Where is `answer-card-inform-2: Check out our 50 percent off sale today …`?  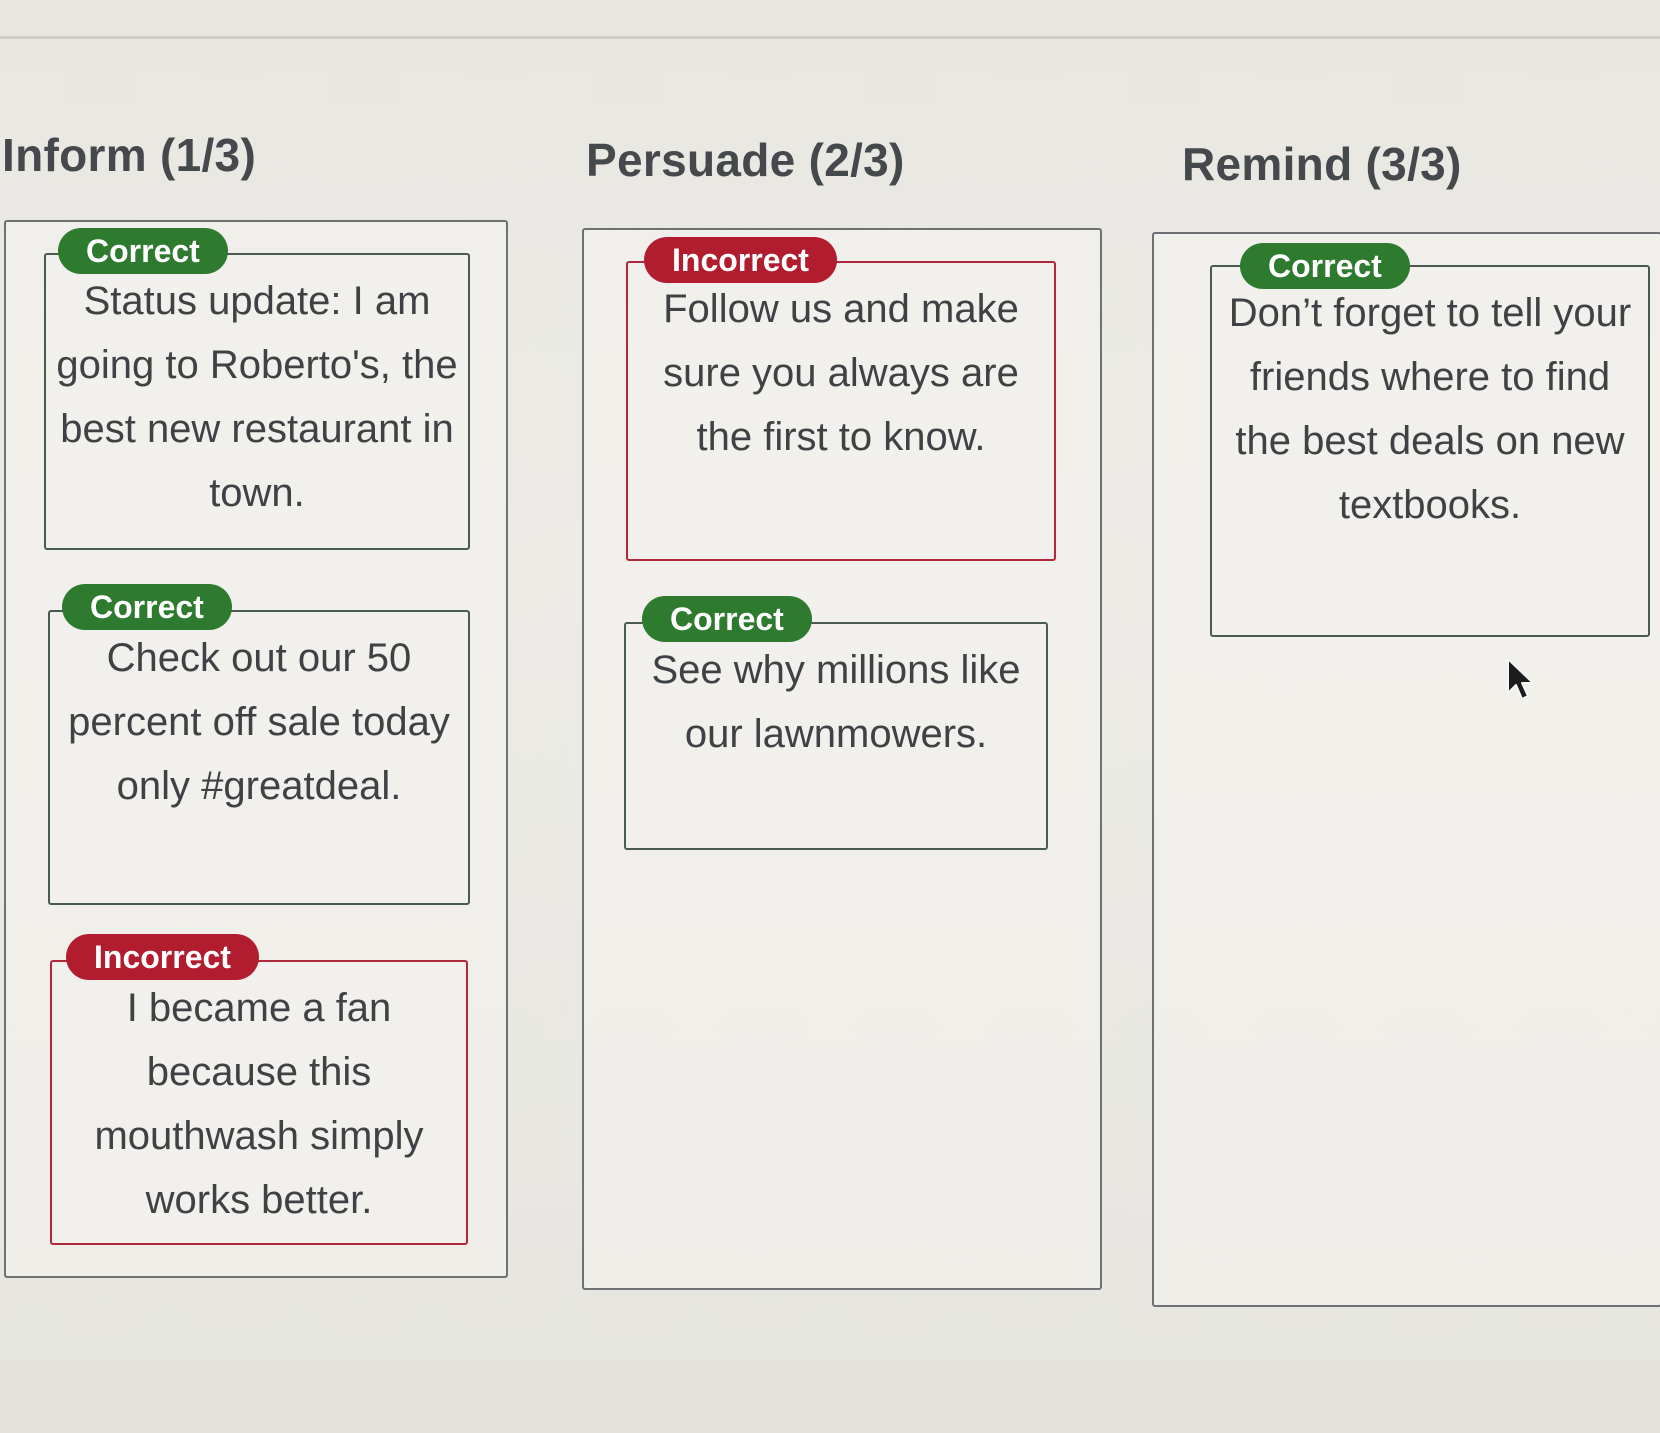
answer-card-inform-2: Check out our 50 percent off sale today … is located at coordinates (259, 757).